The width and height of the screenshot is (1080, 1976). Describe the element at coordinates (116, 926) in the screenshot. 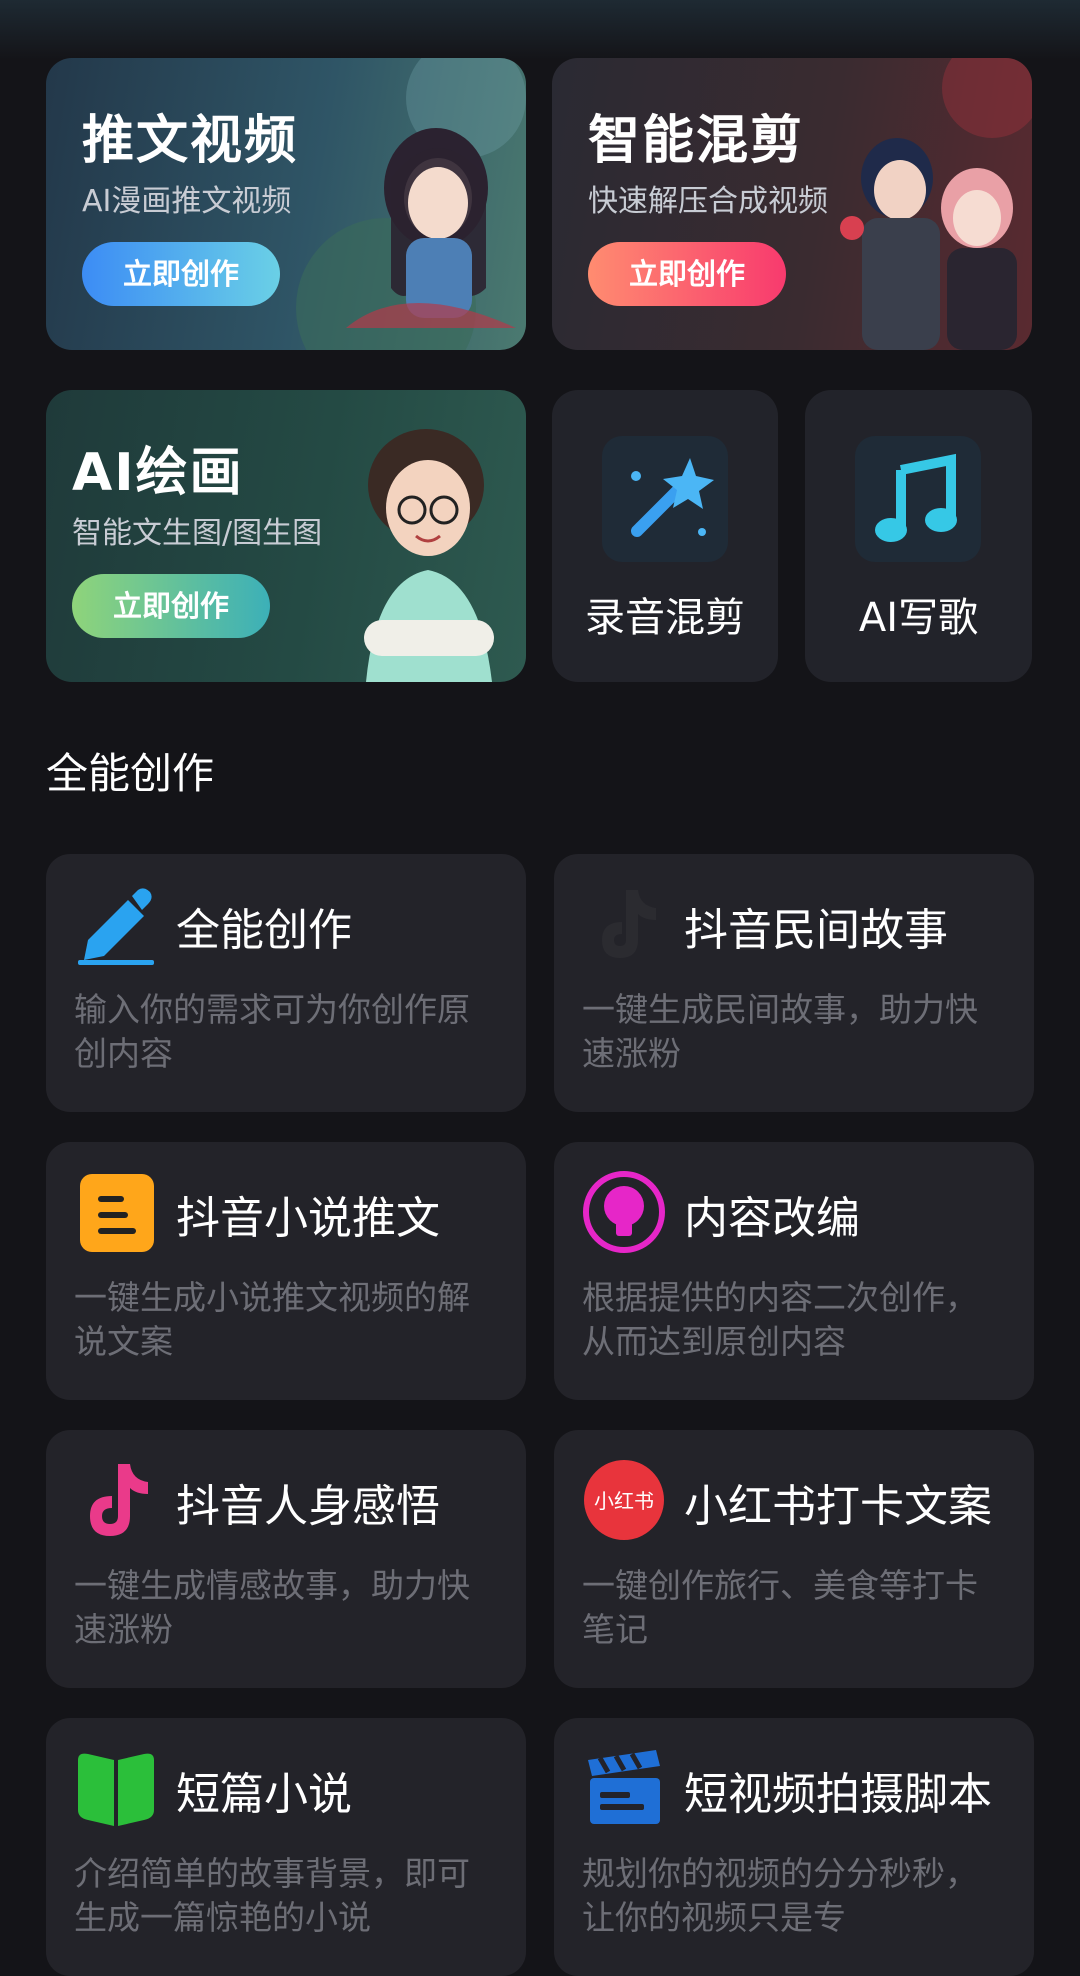

I see `pencil-icon` at that location.